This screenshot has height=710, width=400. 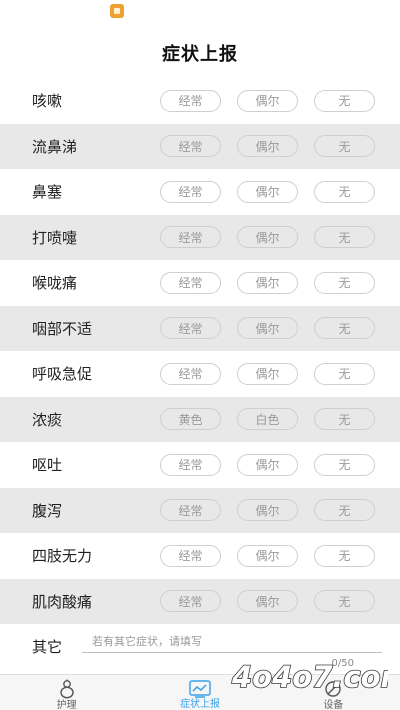 What do you see at coordinates (62, 601) in the screenshot?
I see `symptom-label: 肌肉酸痛` at bounding box center [62, 601].